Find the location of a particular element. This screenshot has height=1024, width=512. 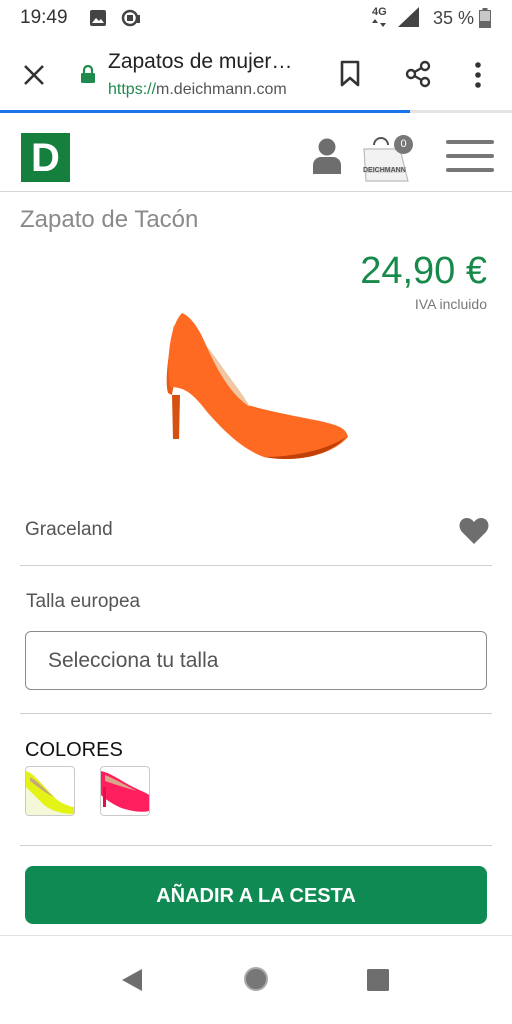

cart-count-badge: 0 is located at coordinates (403, 144).